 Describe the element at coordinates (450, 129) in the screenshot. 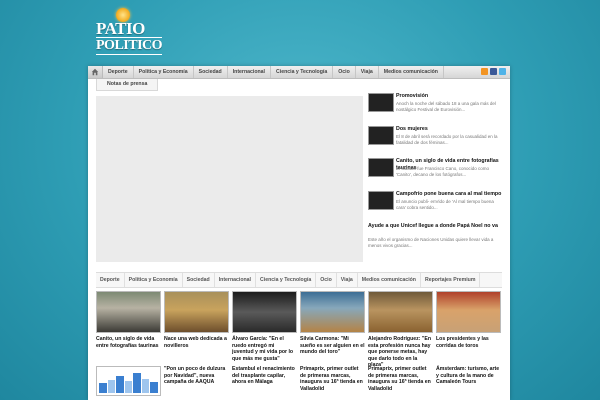

I see `featured-title: Dos mujeres` at that location.